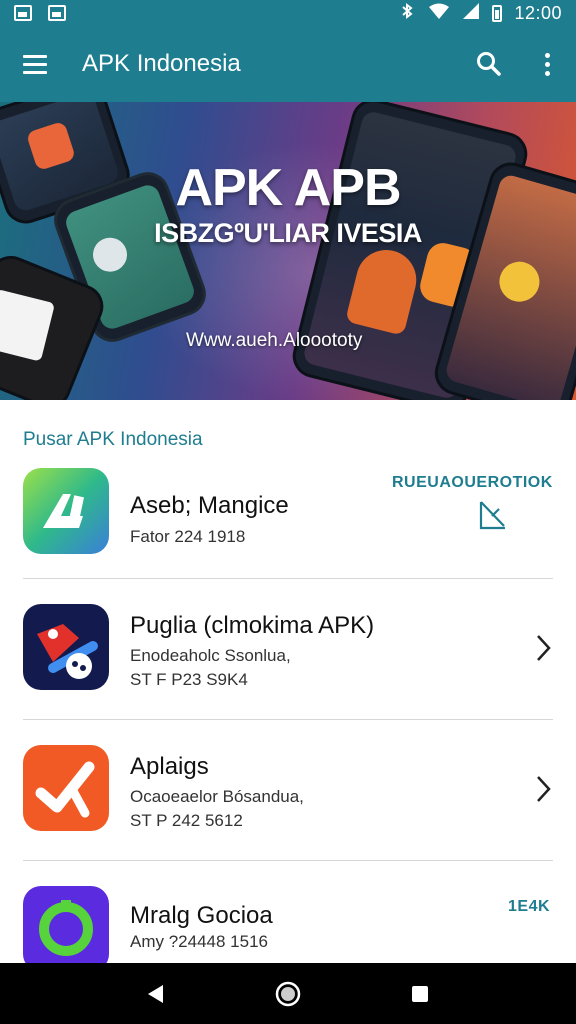 This screenshot has height=1024, width=576. I want to click on app-name: Mralg Gocioa, so click(201, 915).